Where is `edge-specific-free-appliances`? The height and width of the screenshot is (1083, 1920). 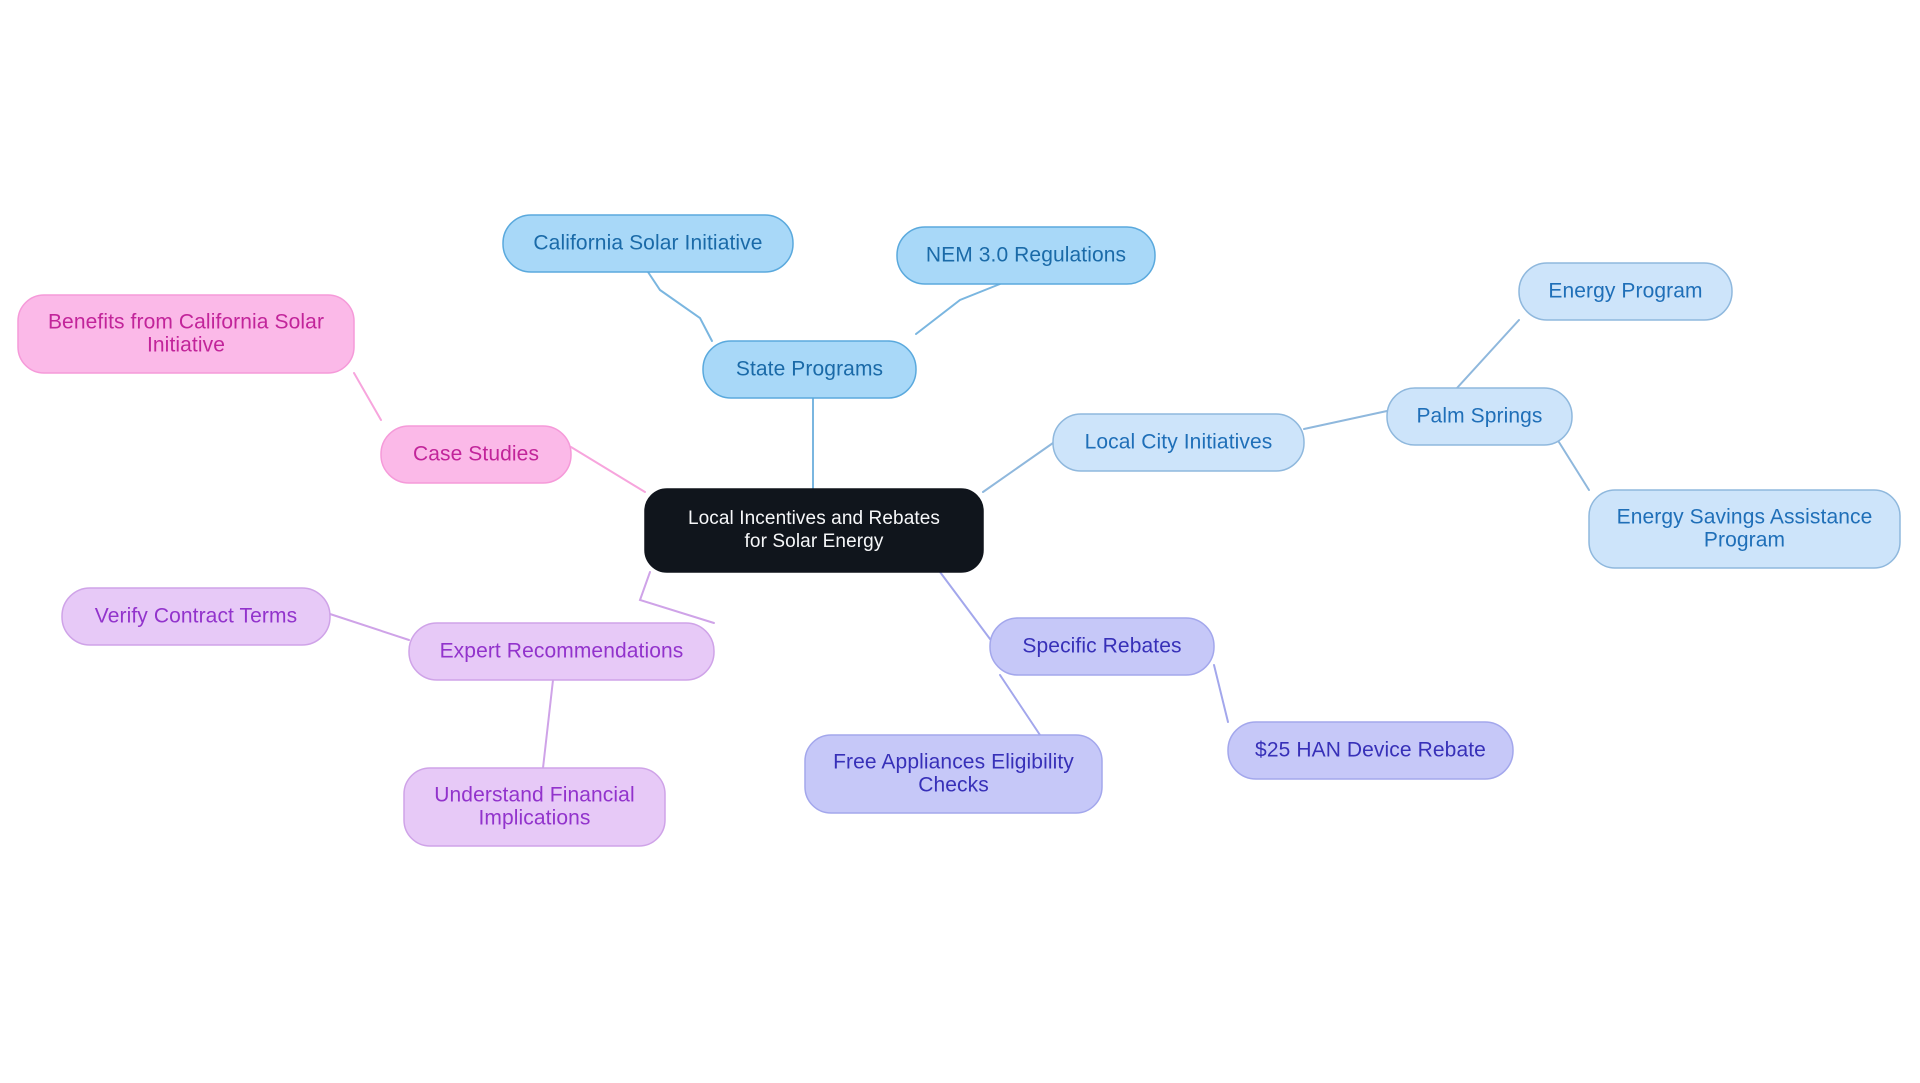
edge-specific-free-appliances is located at coordinates (1020, 705).